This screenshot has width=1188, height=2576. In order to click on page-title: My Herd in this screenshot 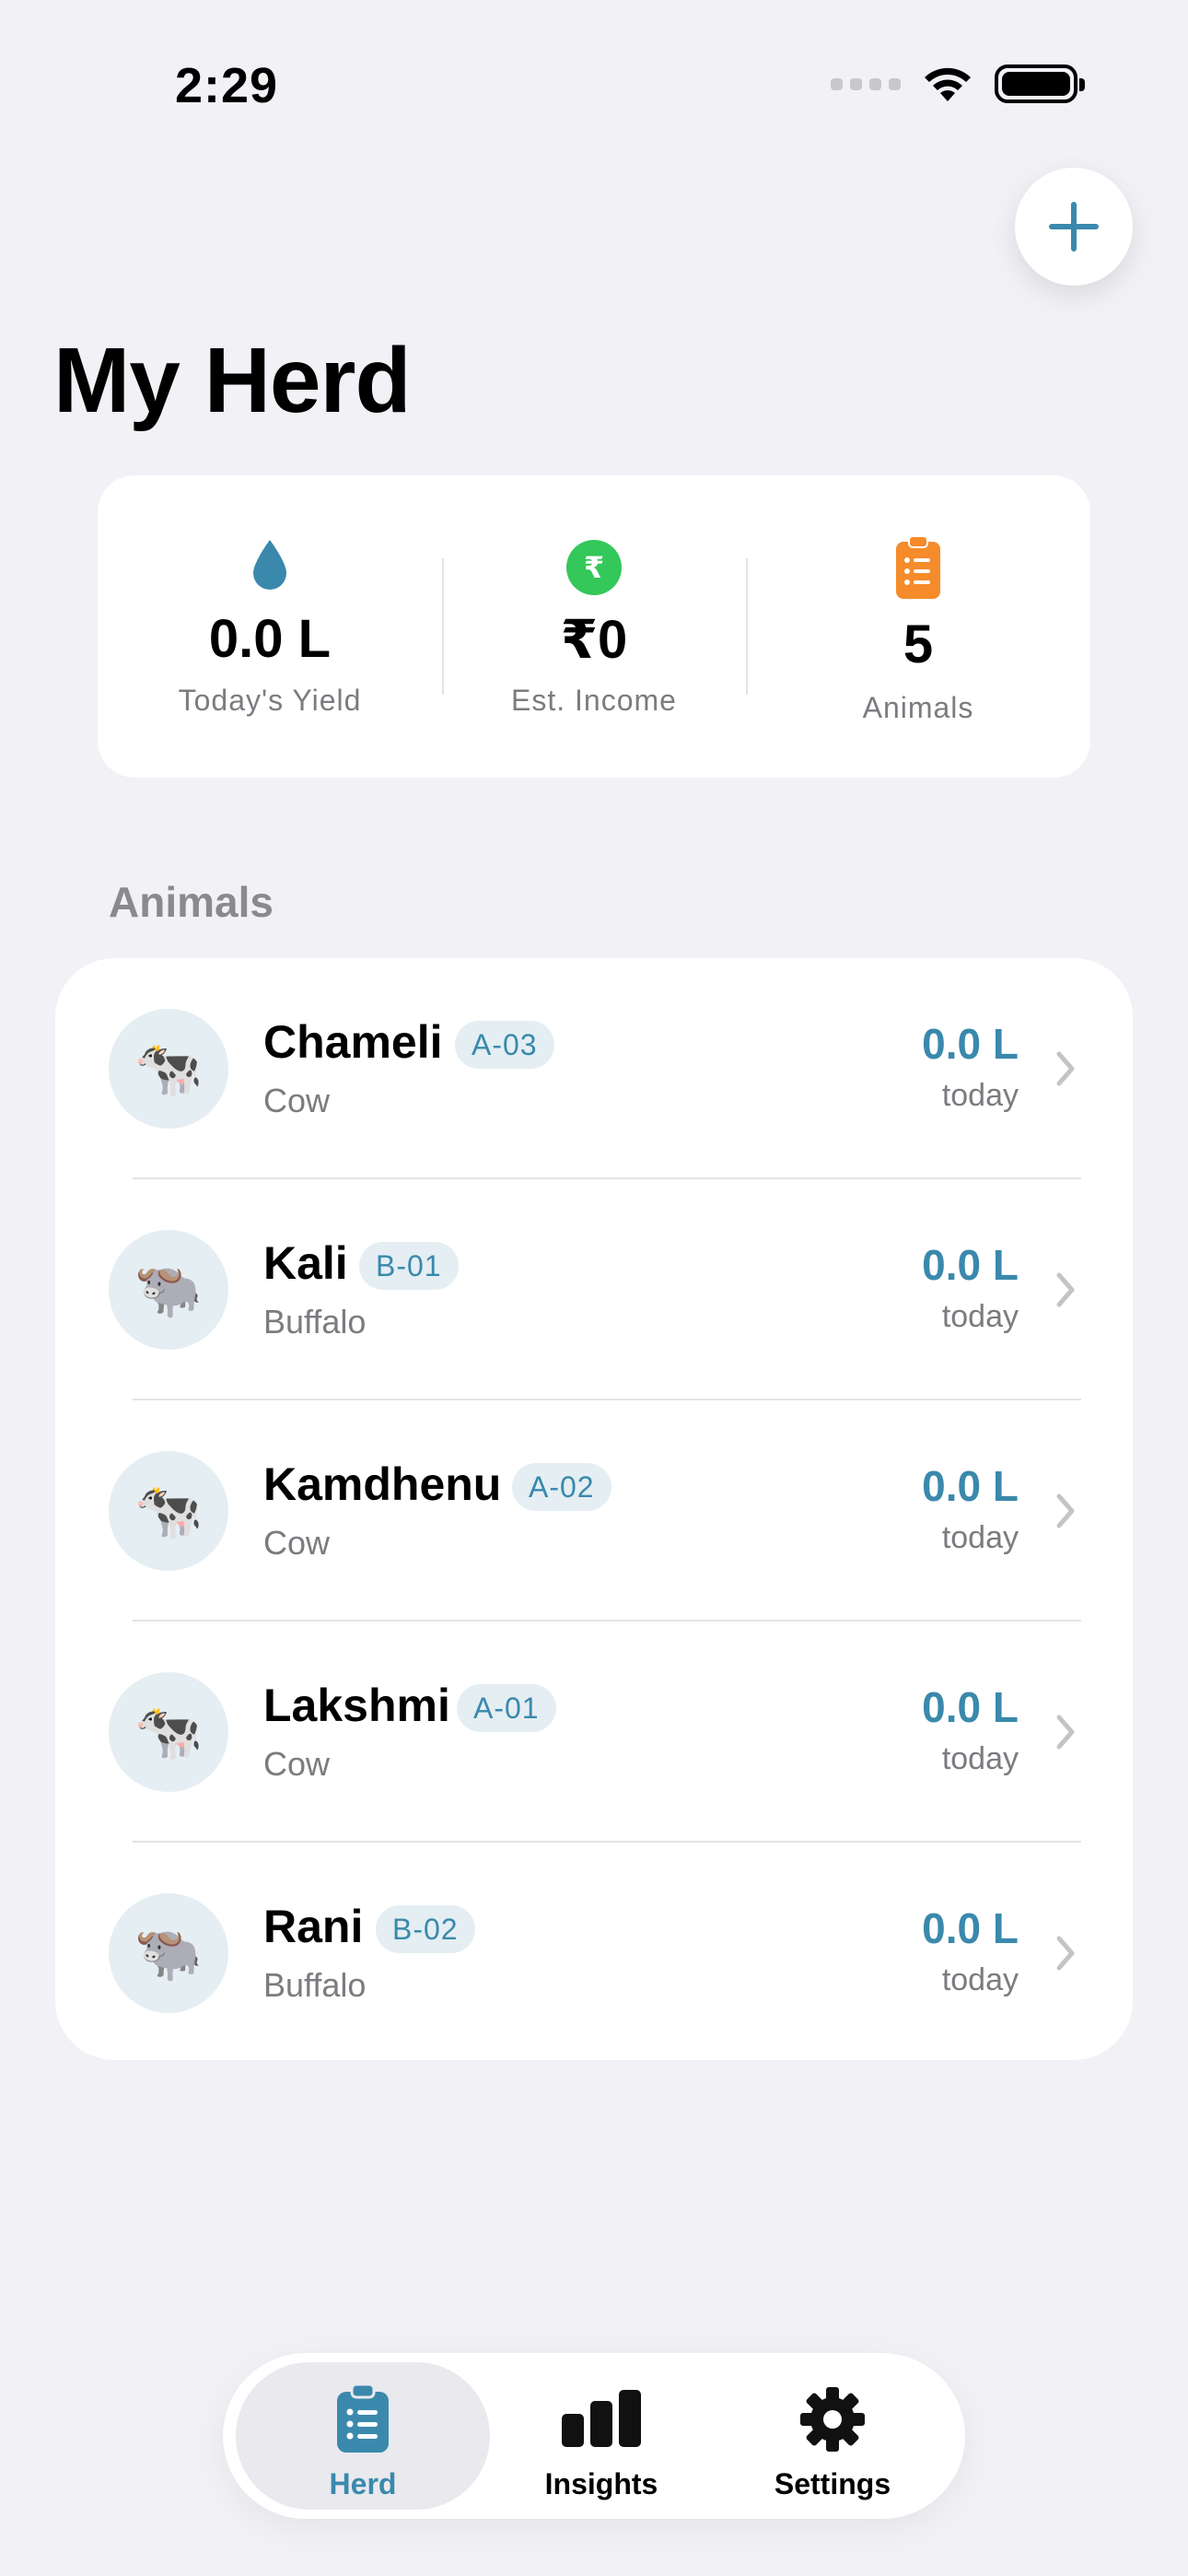, I will do `click(232, 380)`.